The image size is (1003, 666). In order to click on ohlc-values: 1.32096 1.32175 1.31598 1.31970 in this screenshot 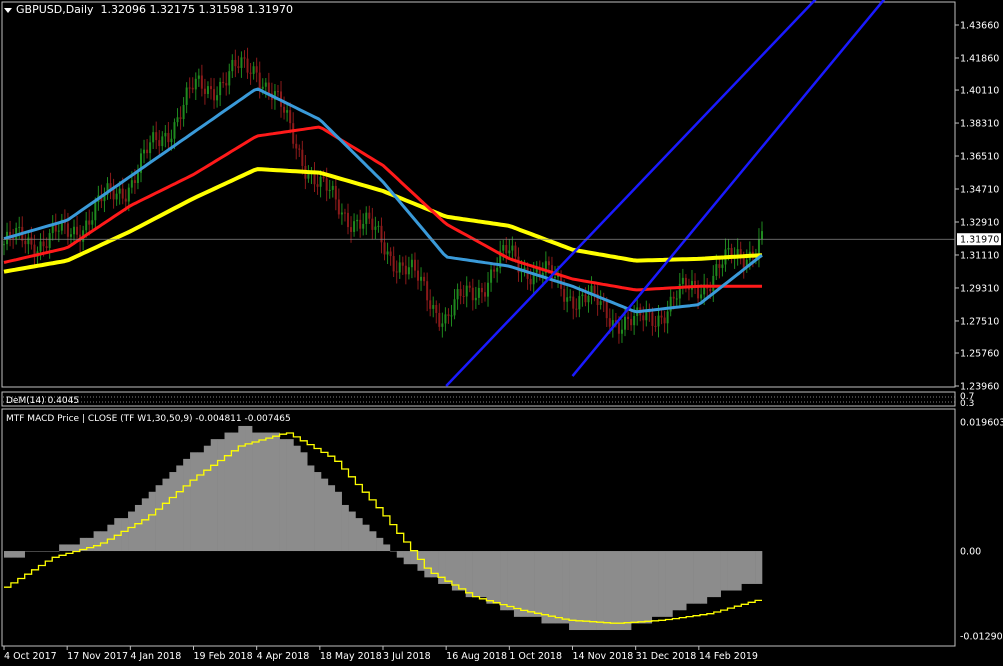, I will do `click(196, 9)`.